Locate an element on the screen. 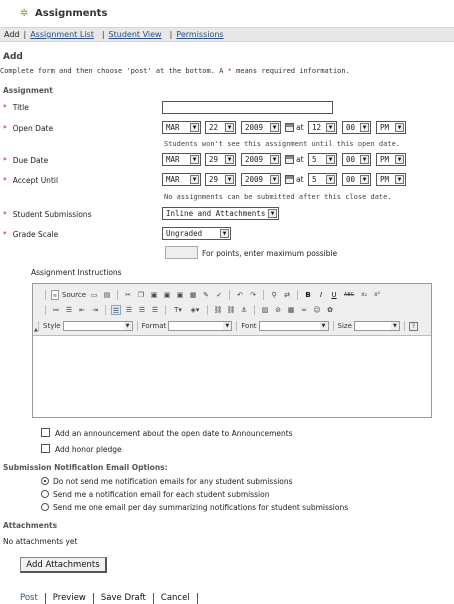 The width and height of the screenshot is (454, 604). accept-until-label: * Accept Until is located at coordinates (31, 180).